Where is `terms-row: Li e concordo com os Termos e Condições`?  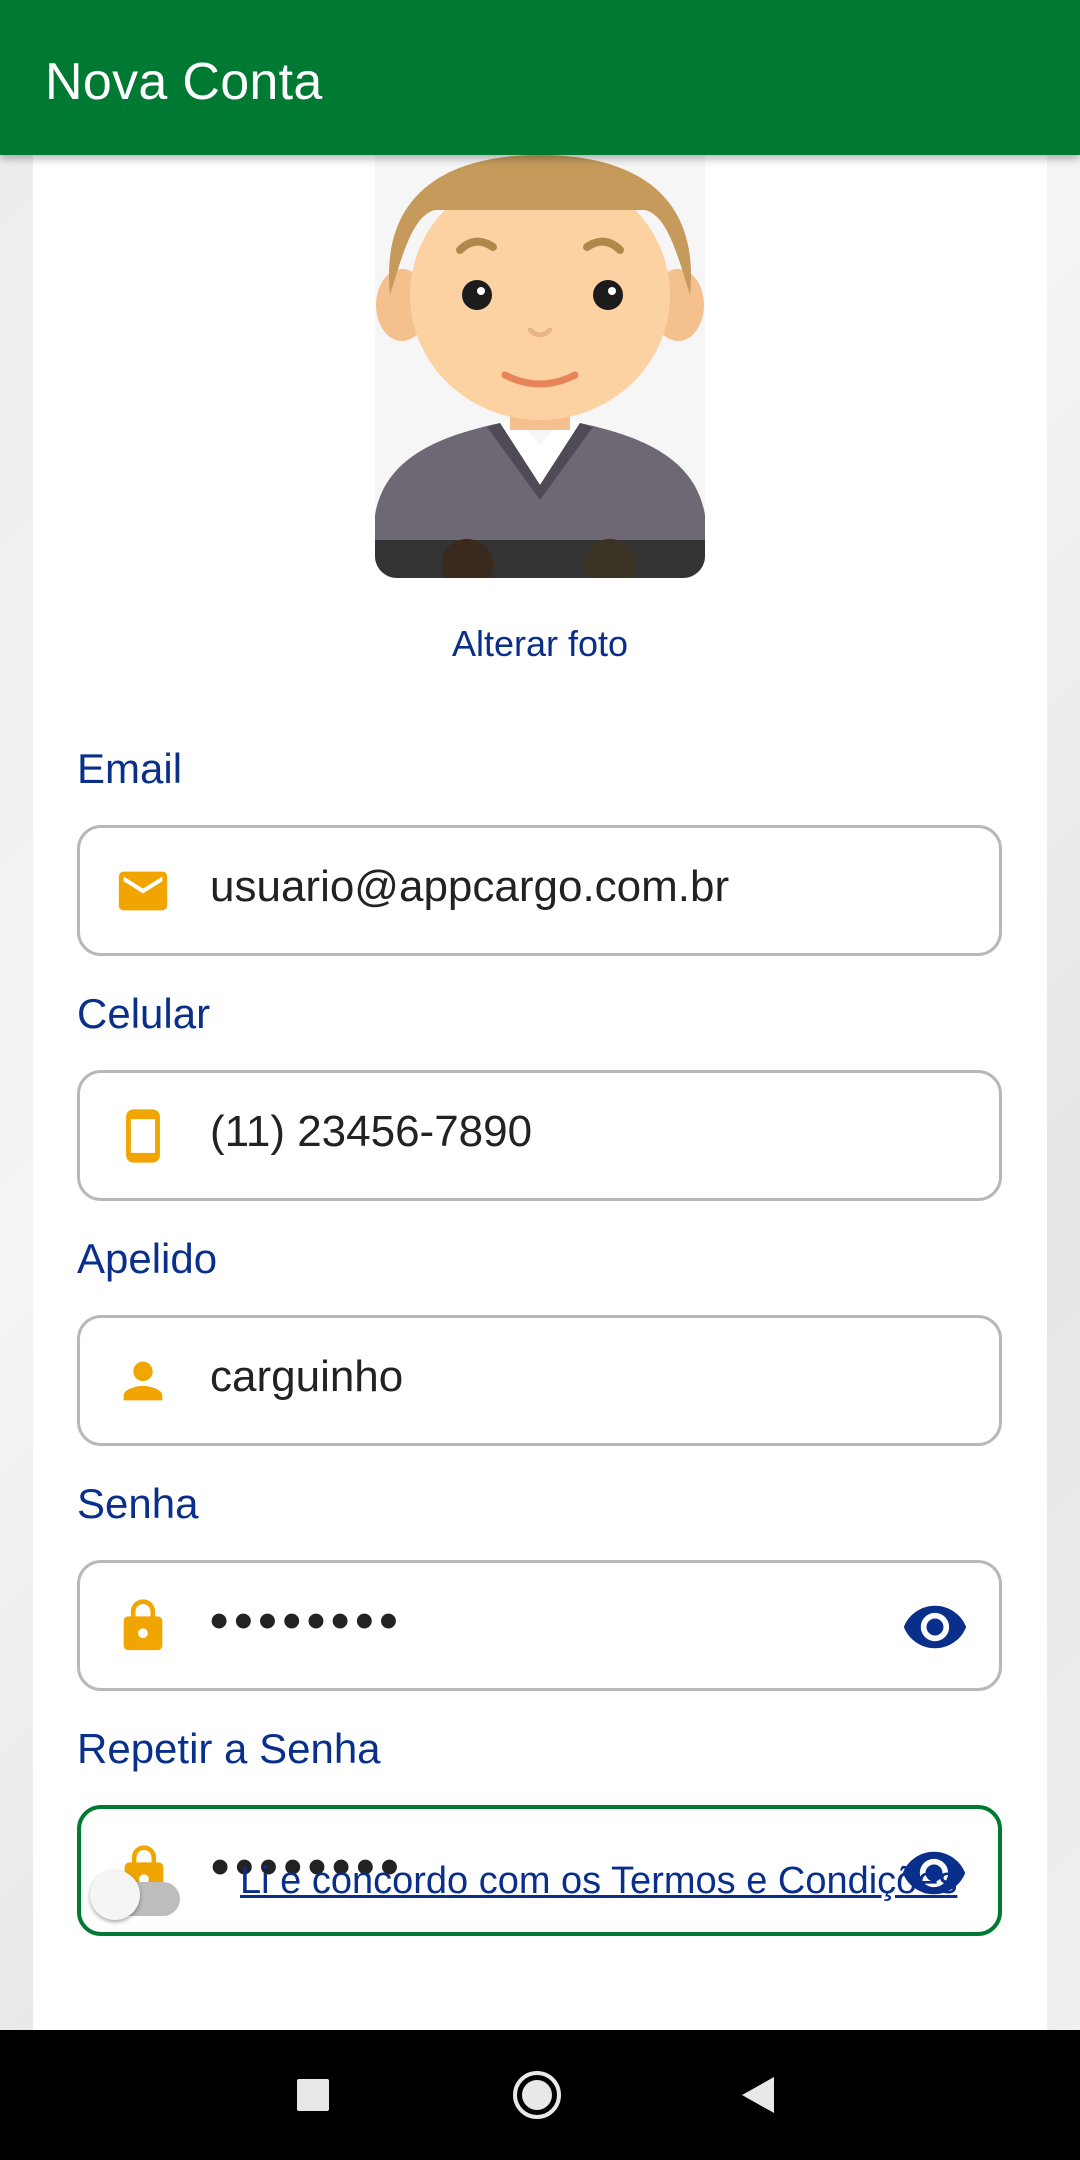 terms-row: Li e concordo com os Termos e Condições is located at coordinates (520, 1889).